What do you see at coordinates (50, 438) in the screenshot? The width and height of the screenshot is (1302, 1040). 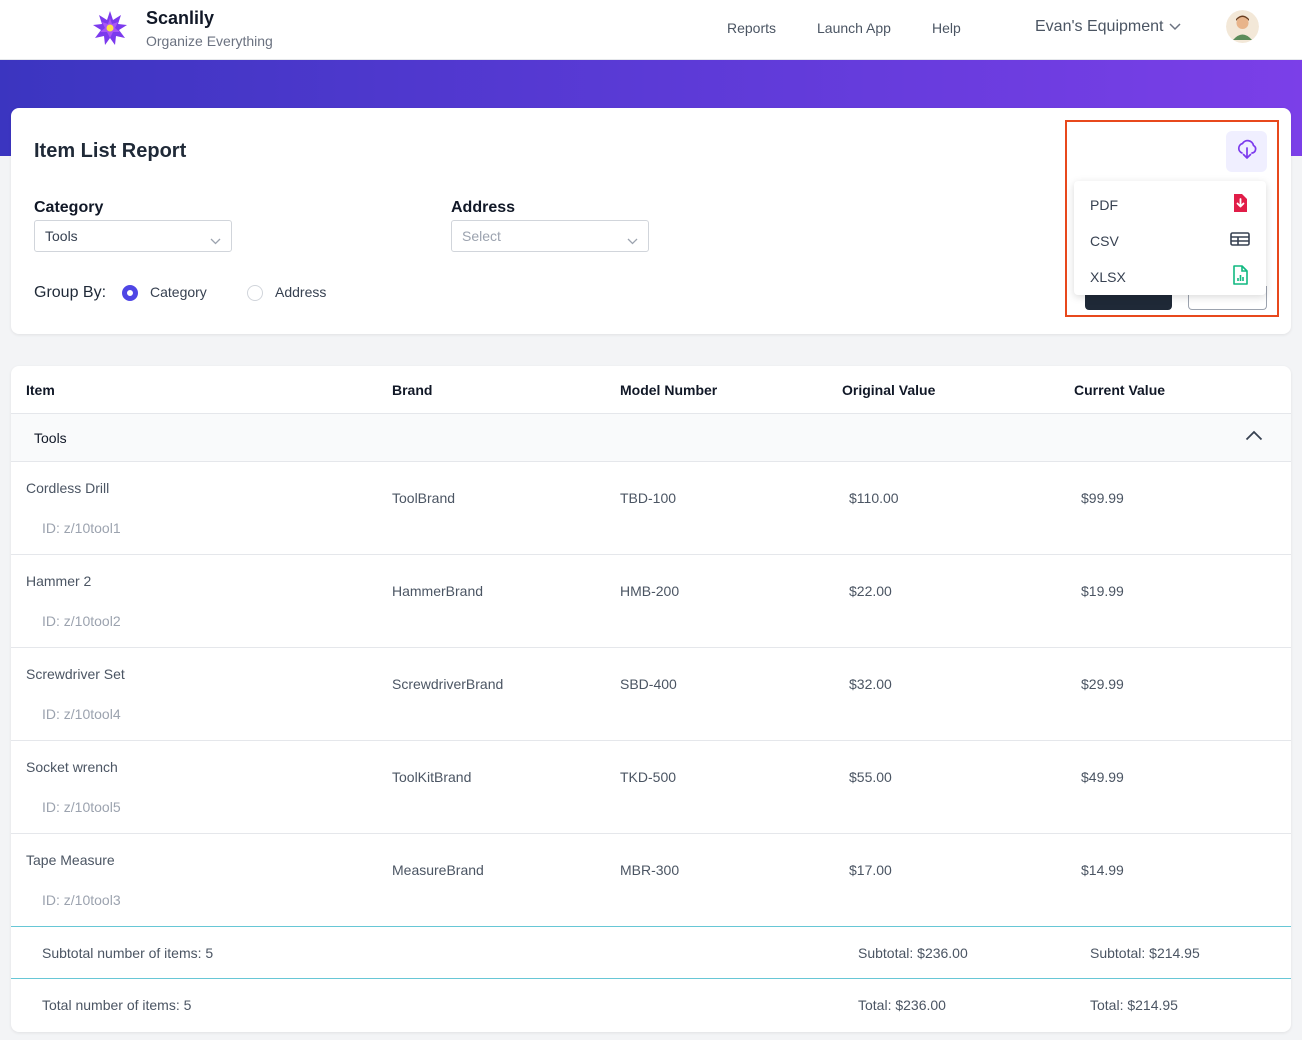 I see `group-name: Tools` at bounding box center [50, 438].